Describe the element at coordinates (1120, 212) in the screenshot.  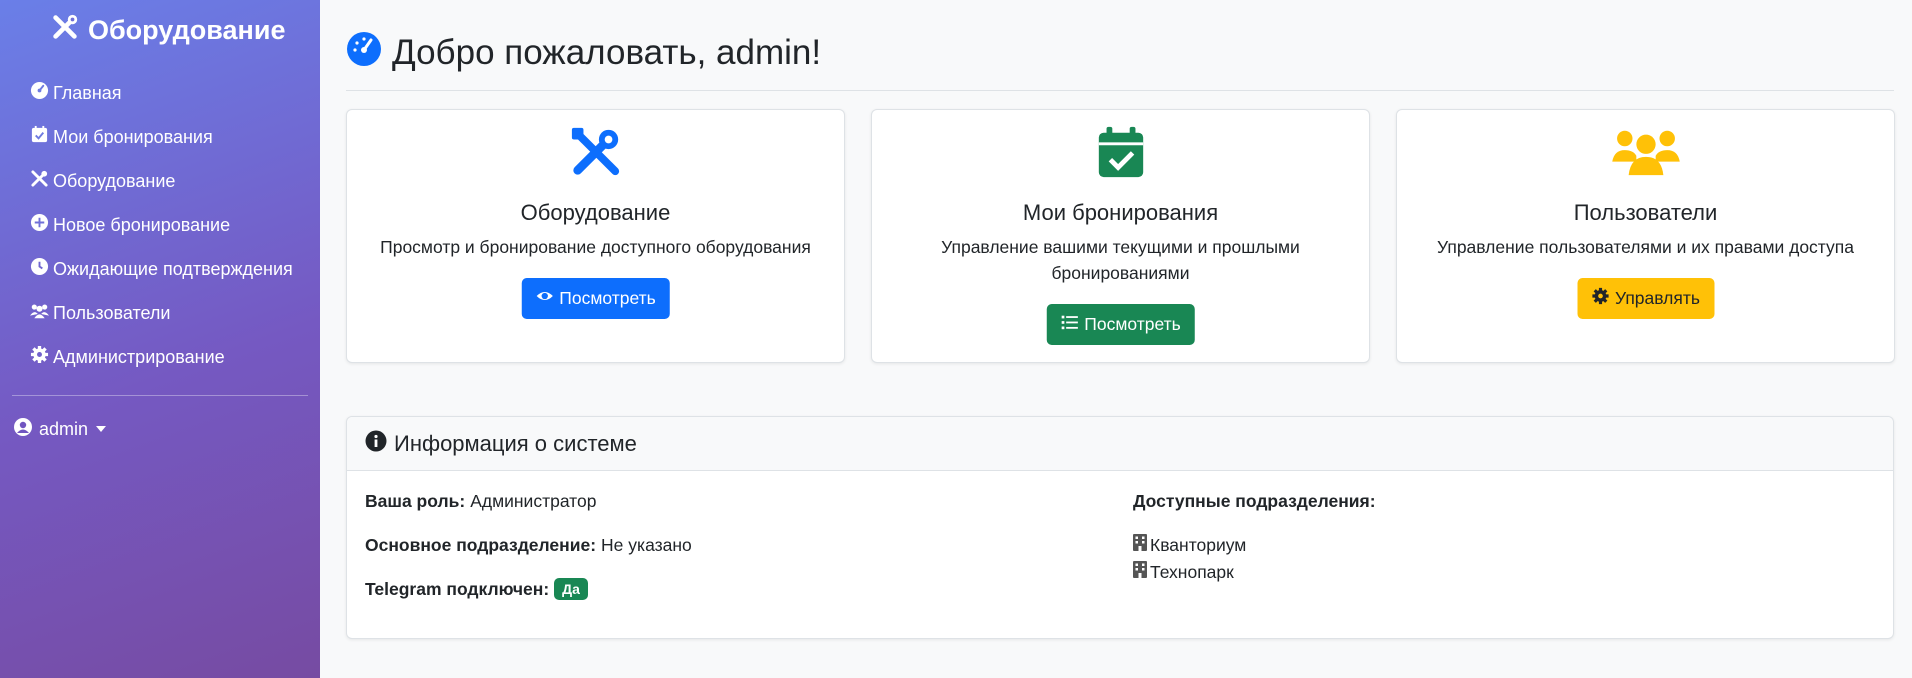
I see `card-title: Мои бронирования` at that location.